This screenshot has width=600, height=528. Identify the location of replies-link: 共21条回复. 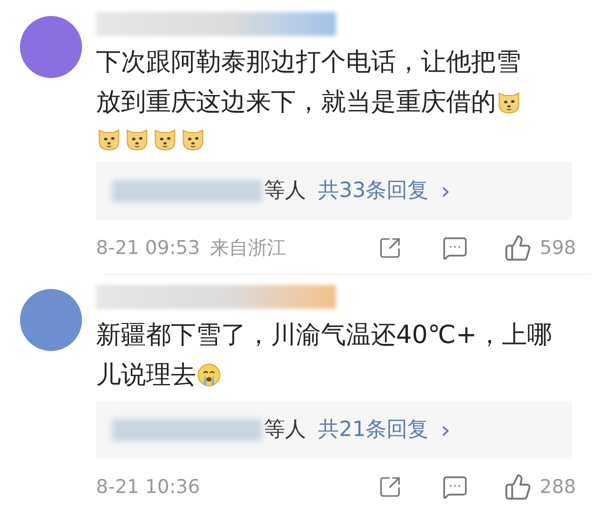
(373, 430).